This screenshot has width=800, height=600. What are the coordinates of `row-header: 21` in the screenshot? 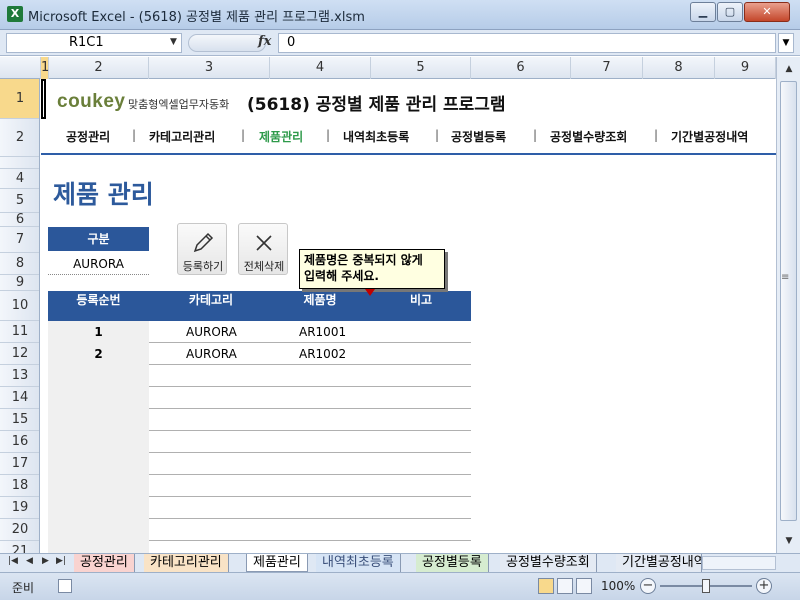 It's located at (19, 547).